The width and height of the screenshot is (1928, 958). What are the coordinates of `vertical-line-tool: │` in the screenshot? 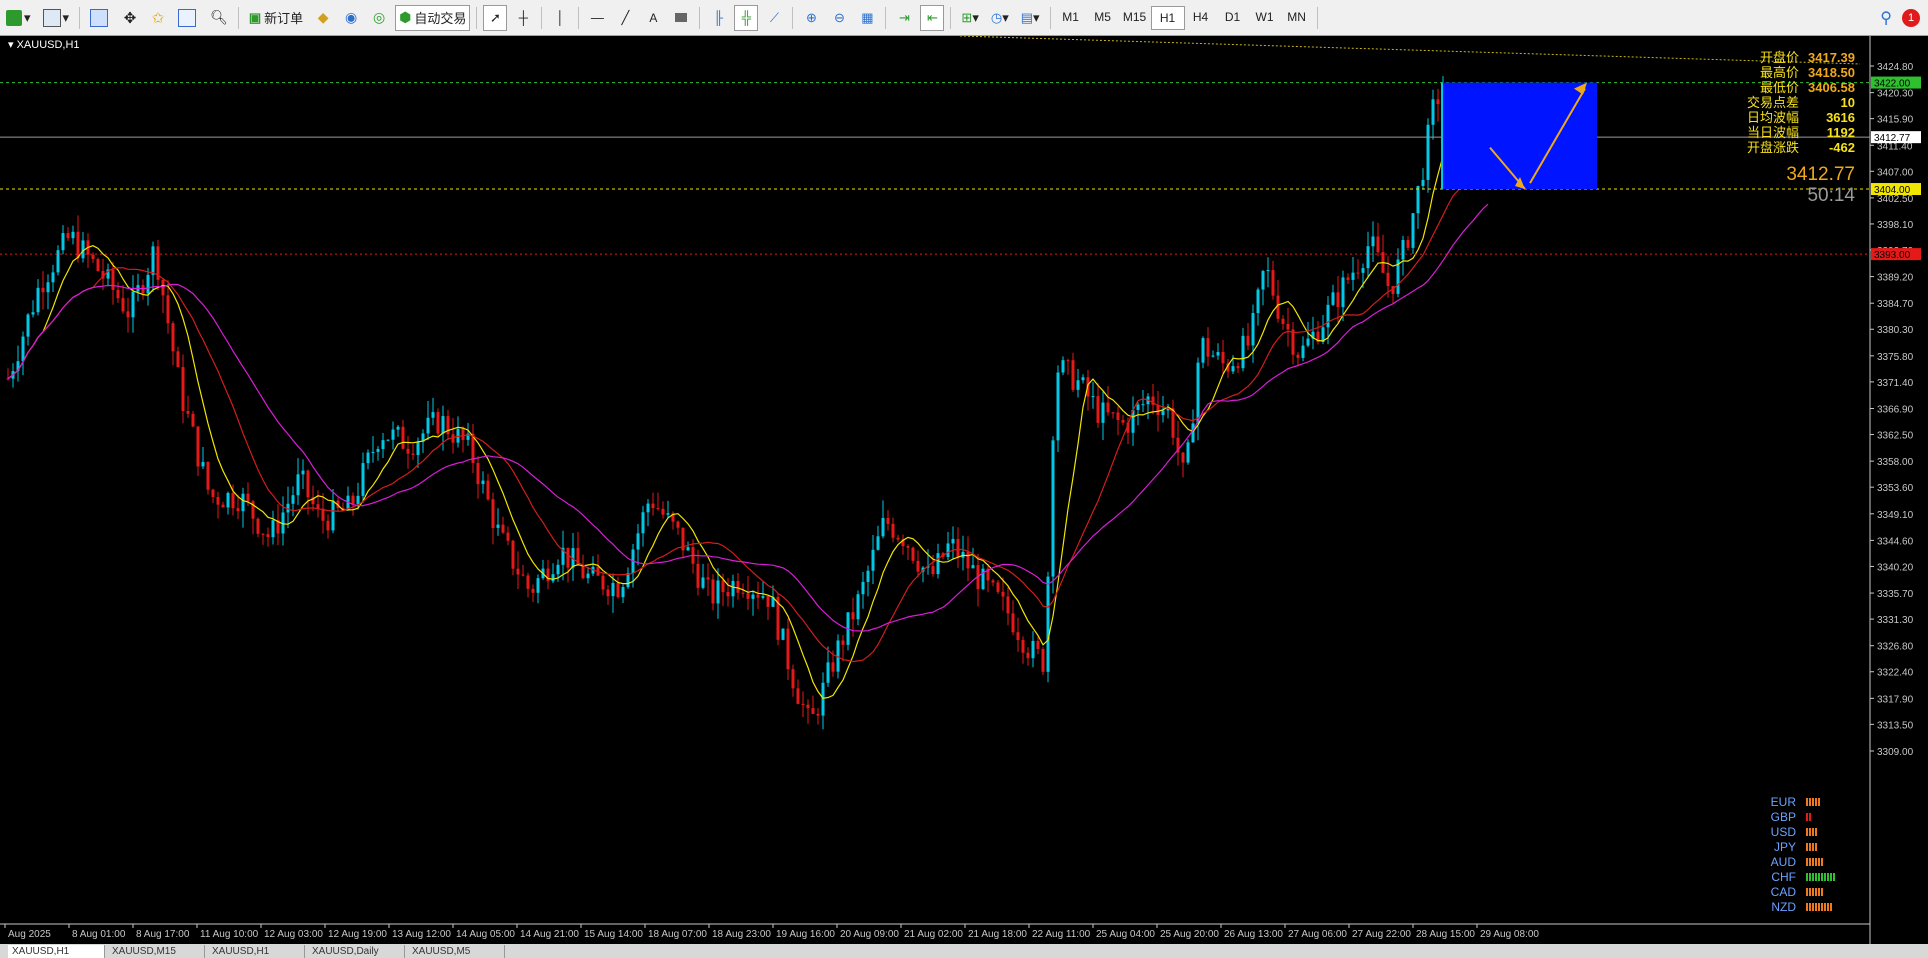 It's located at (560, 18).